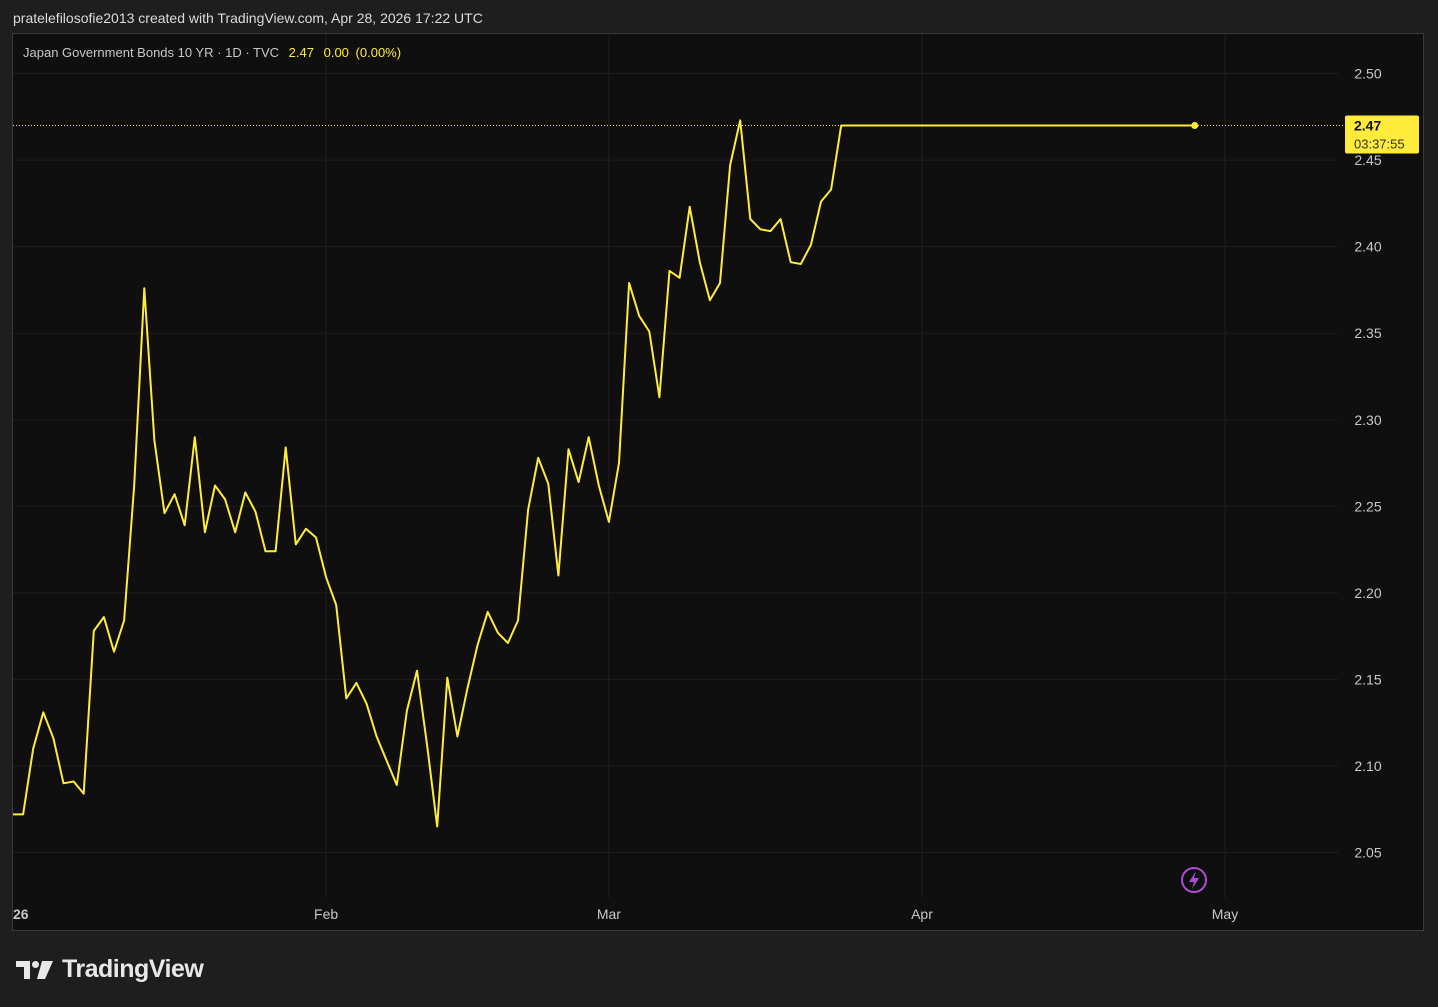 This screenshot has width=1438, height=1007. What do you see at coordinates (1367, 853) in the screenshot?
I see `y-tick-label: 2.05` at bounding box center [1367, 853].